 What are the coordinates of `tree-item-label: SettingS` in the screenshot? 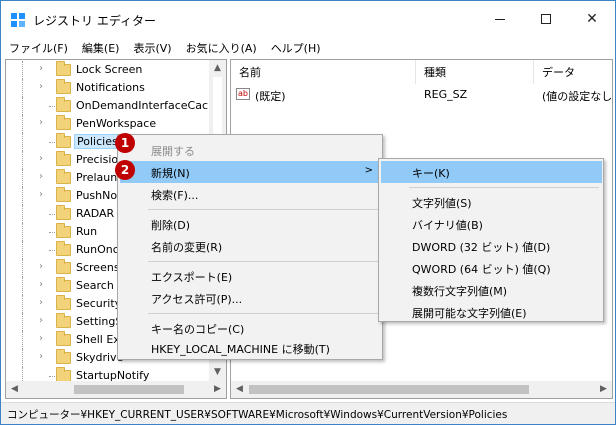 It's located at (99, 321).